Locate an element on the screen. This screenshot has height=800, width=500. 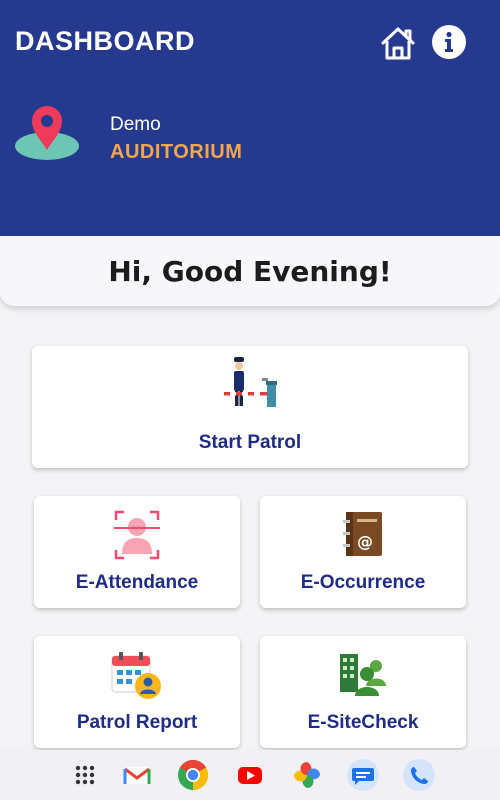
e-occurrence-label: E-Occurrence is located at coordinates (363, 582).